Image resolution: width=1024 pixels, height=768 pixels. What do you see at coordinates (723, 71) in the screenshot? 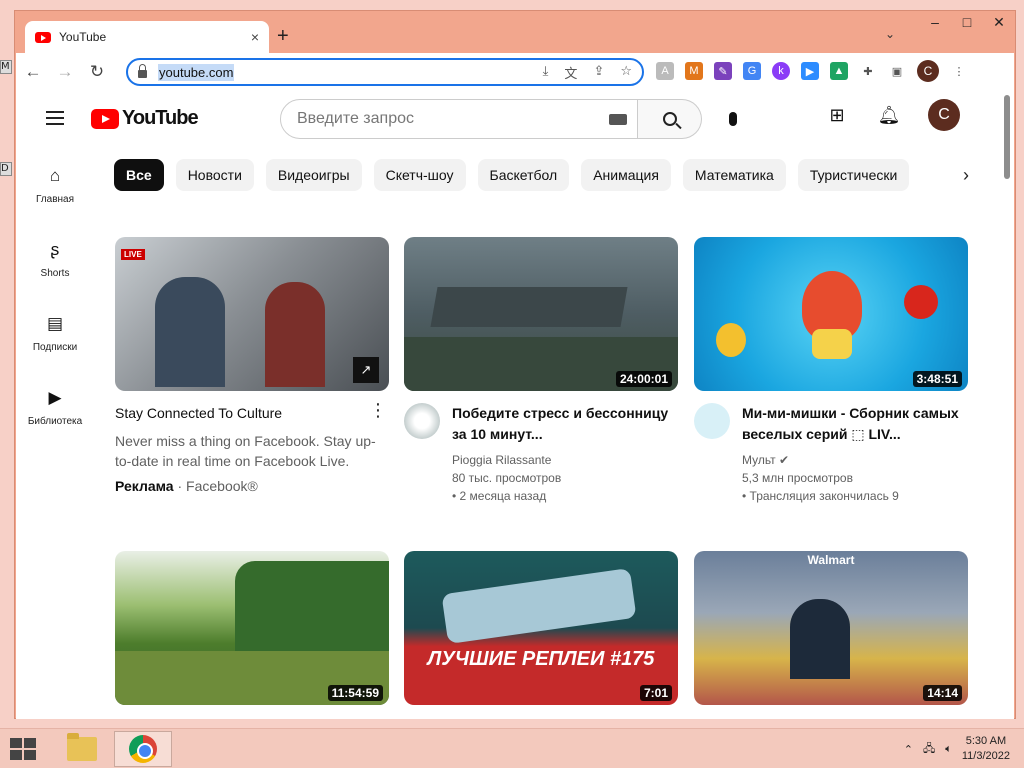
I see `dropper-extension-icon: ✎` at bounding box center [723, 71].